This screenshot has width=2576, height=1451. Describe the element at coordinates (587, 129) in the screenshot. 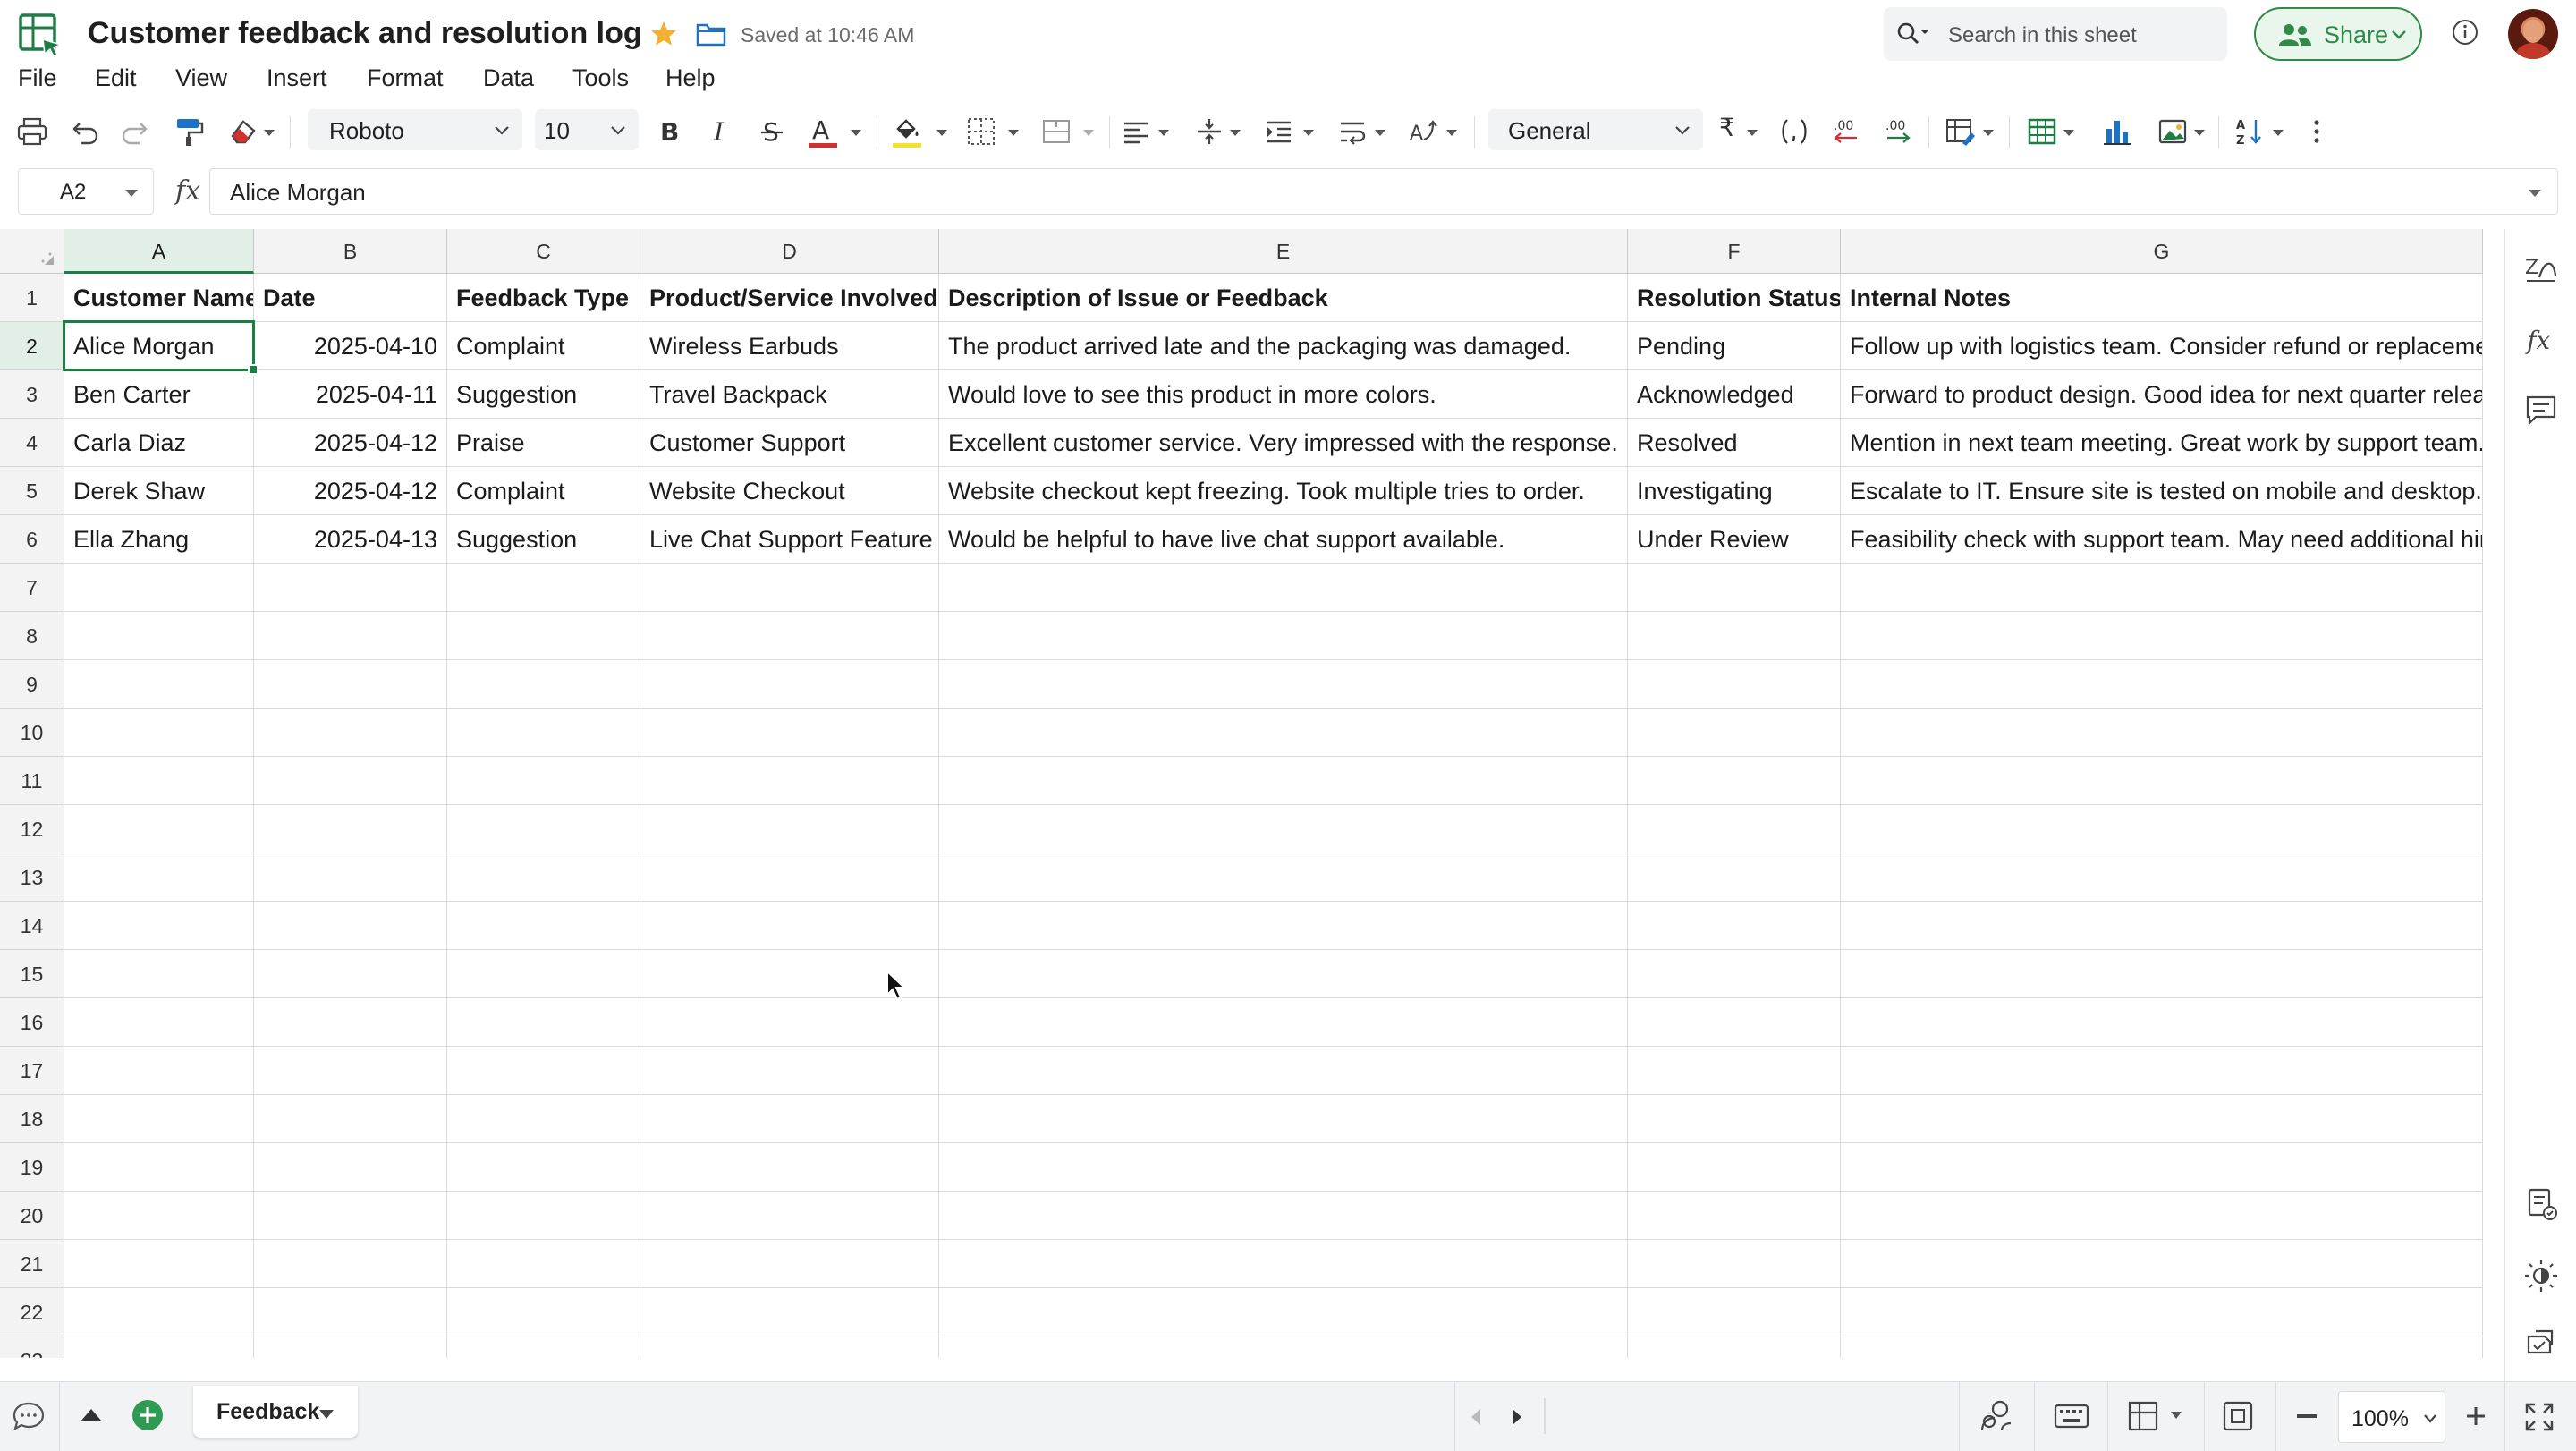

I see `font-size-dropdown: 10` at that location.